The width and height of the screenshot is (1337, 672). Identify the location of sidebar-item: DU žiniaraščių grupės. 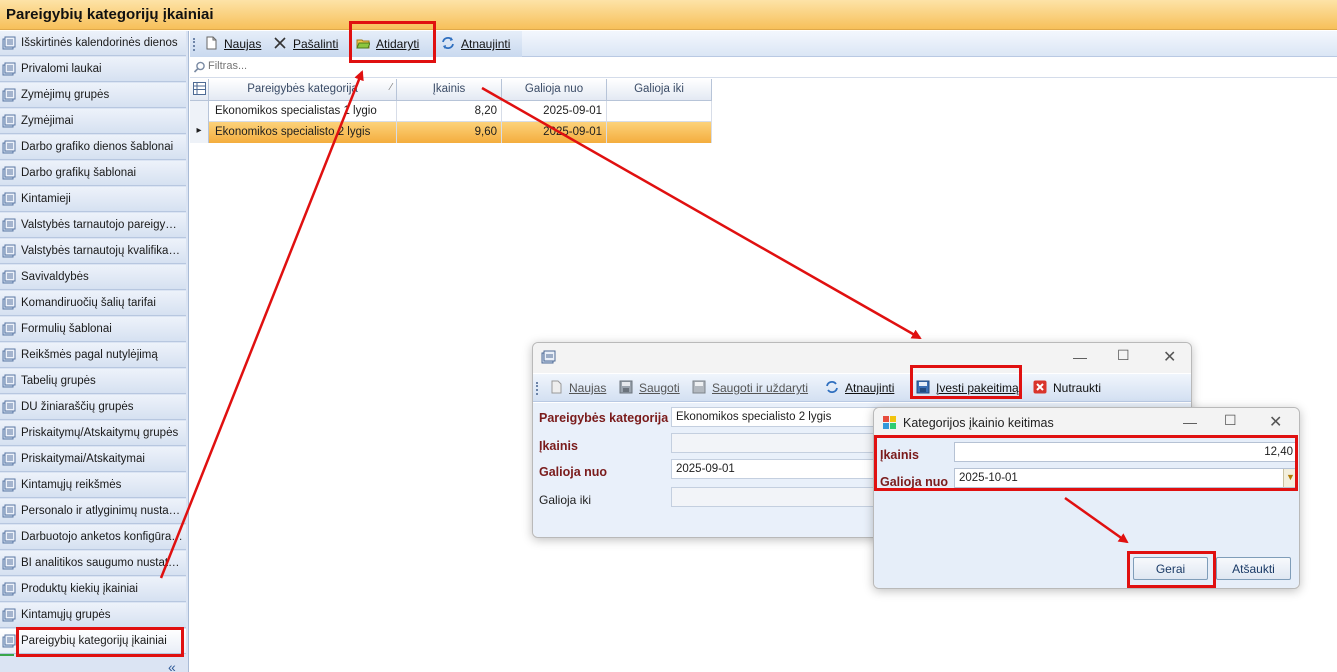
(93, 407).